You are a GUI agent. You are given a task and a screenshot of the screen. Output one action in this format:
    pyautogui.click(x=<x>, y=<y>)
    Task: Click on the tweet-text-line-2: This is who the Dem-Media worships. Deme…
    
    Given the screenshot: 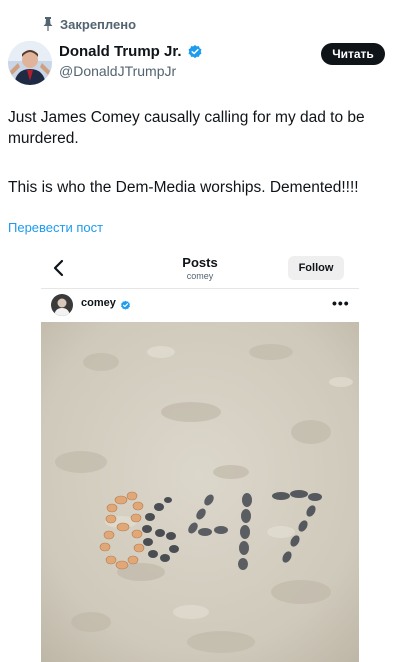 What is the action you would take?
    pyautogui.click(x=183, y=187)
    